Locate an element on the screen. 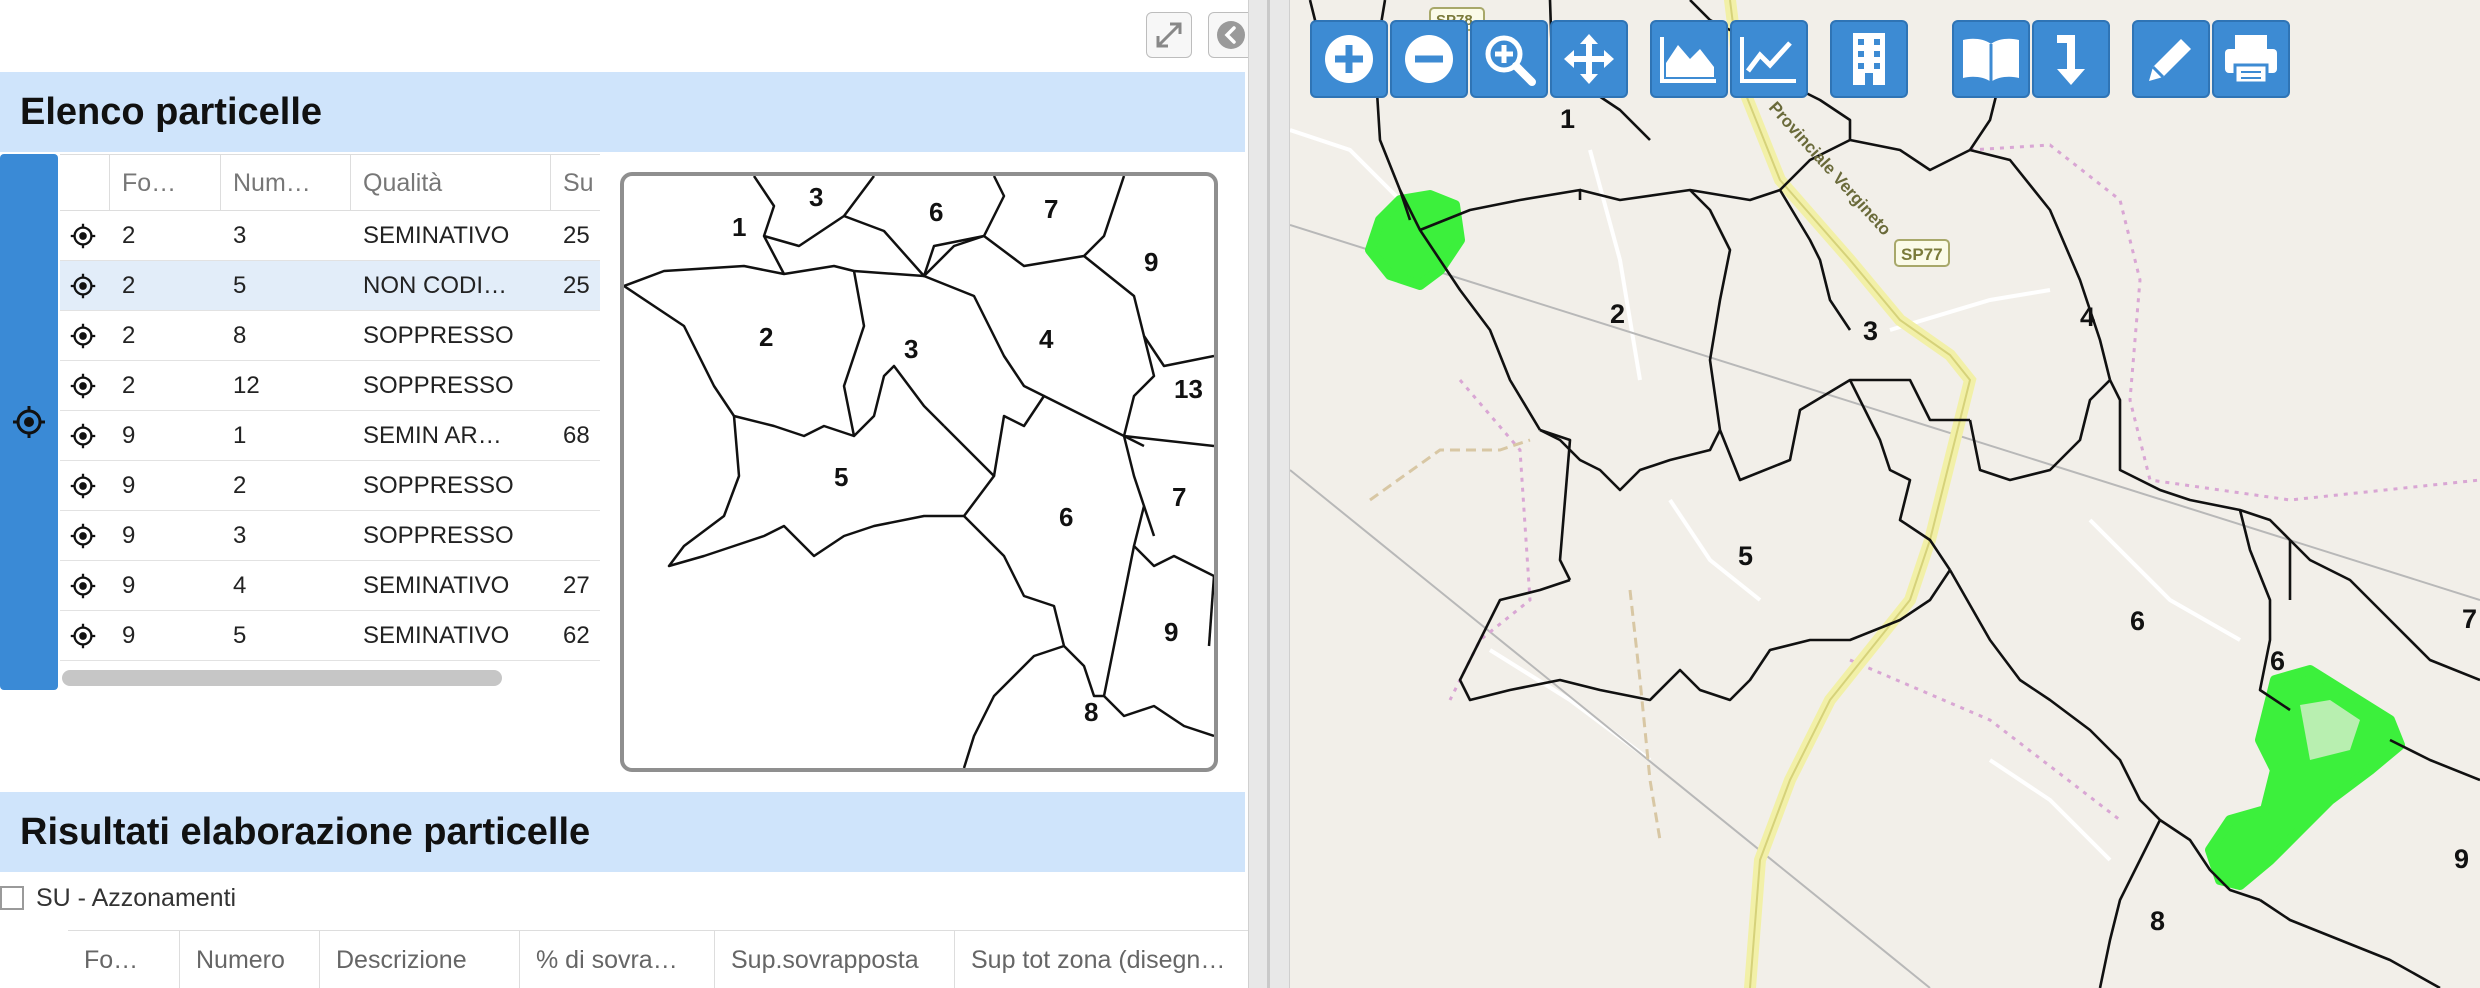  map-preview: 1 3 6 7 9 2 3 4 13 5 6 7 9 8 is located at coordinates (919, 472).